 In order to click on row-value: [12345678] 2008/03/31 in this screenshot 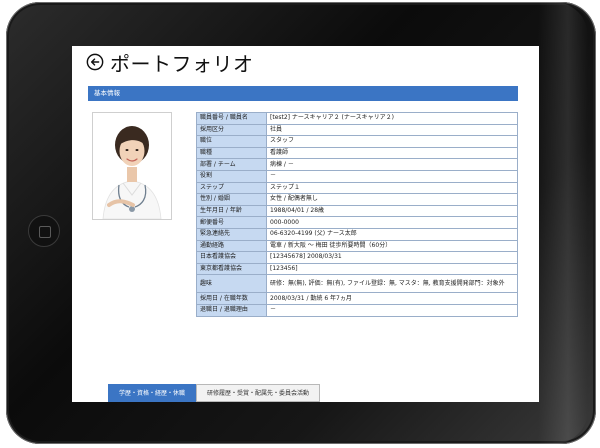, I will do `click(392, 257)`.